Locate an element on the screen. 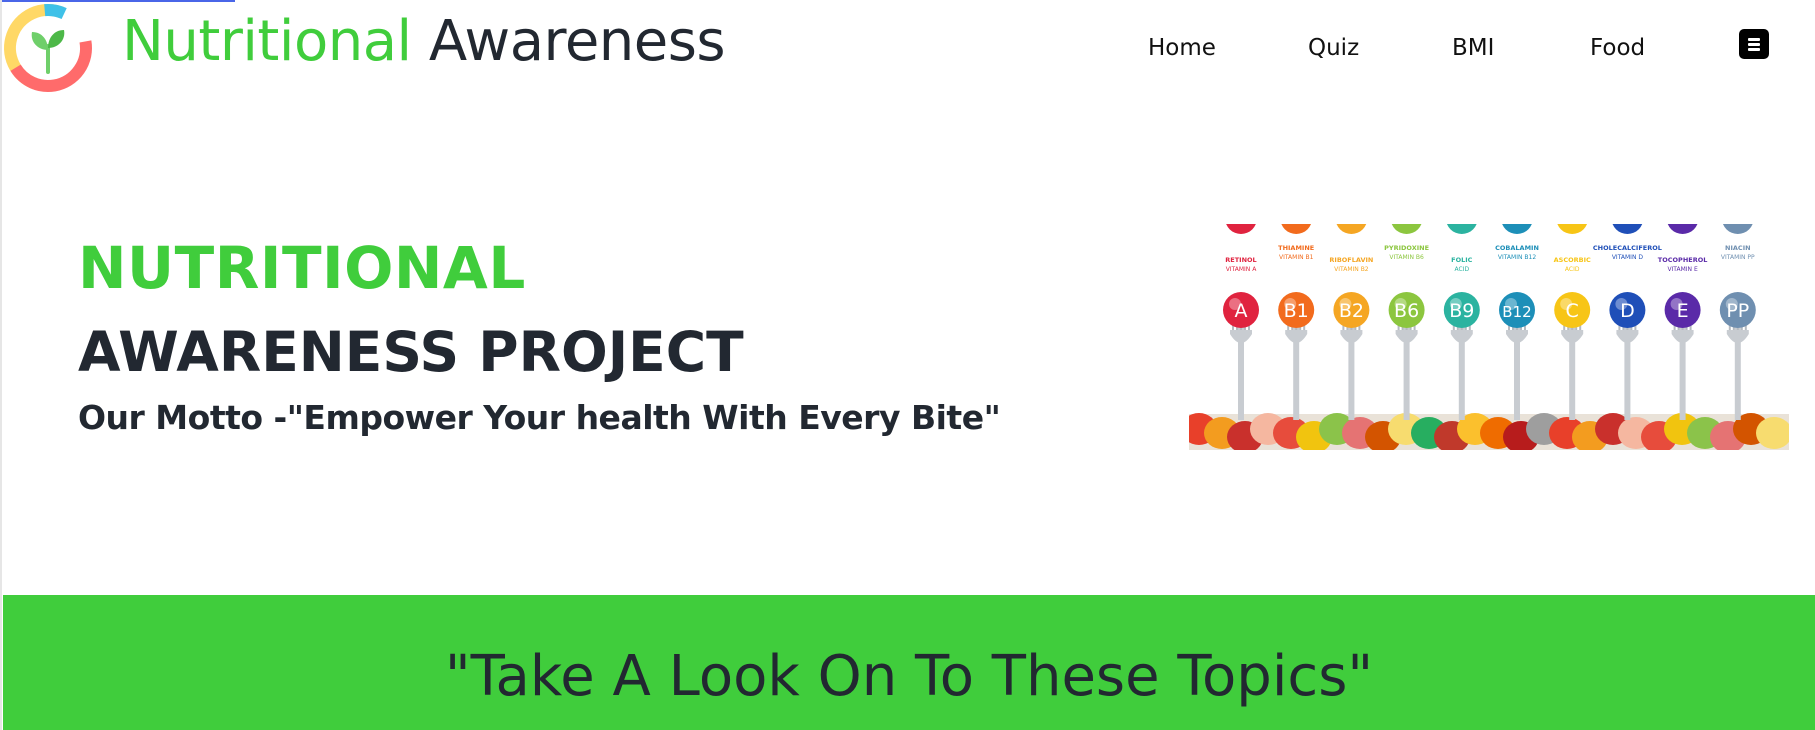 This screenshot has height=730, width=1815. page-left-border is located at coordinates (1, 365).